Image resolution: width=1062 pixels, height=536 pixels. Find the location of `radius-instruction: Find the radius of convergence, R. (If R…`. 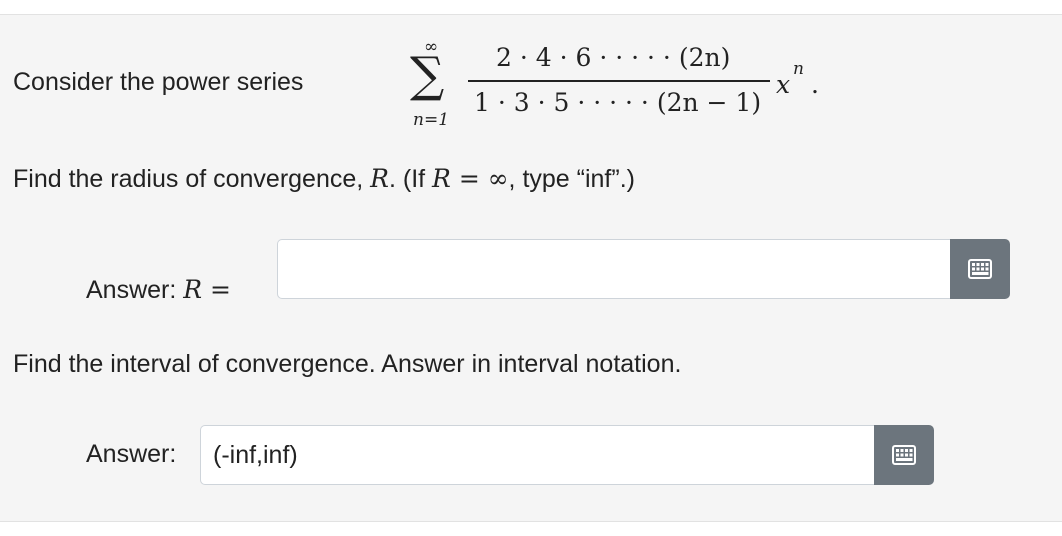

radius-instruction: Find the radius of convergence, R. (If R… is located at coordinates (324, 179).